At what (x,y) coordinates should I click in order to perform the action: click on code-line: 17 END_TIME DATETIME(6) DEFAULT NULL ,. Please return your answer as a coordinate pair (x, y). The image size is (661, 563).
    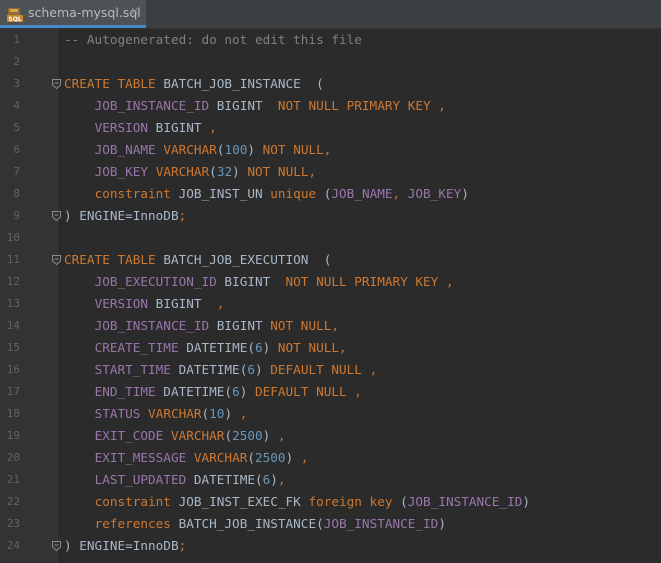
    Looking at the image, I should click on (330, 392).